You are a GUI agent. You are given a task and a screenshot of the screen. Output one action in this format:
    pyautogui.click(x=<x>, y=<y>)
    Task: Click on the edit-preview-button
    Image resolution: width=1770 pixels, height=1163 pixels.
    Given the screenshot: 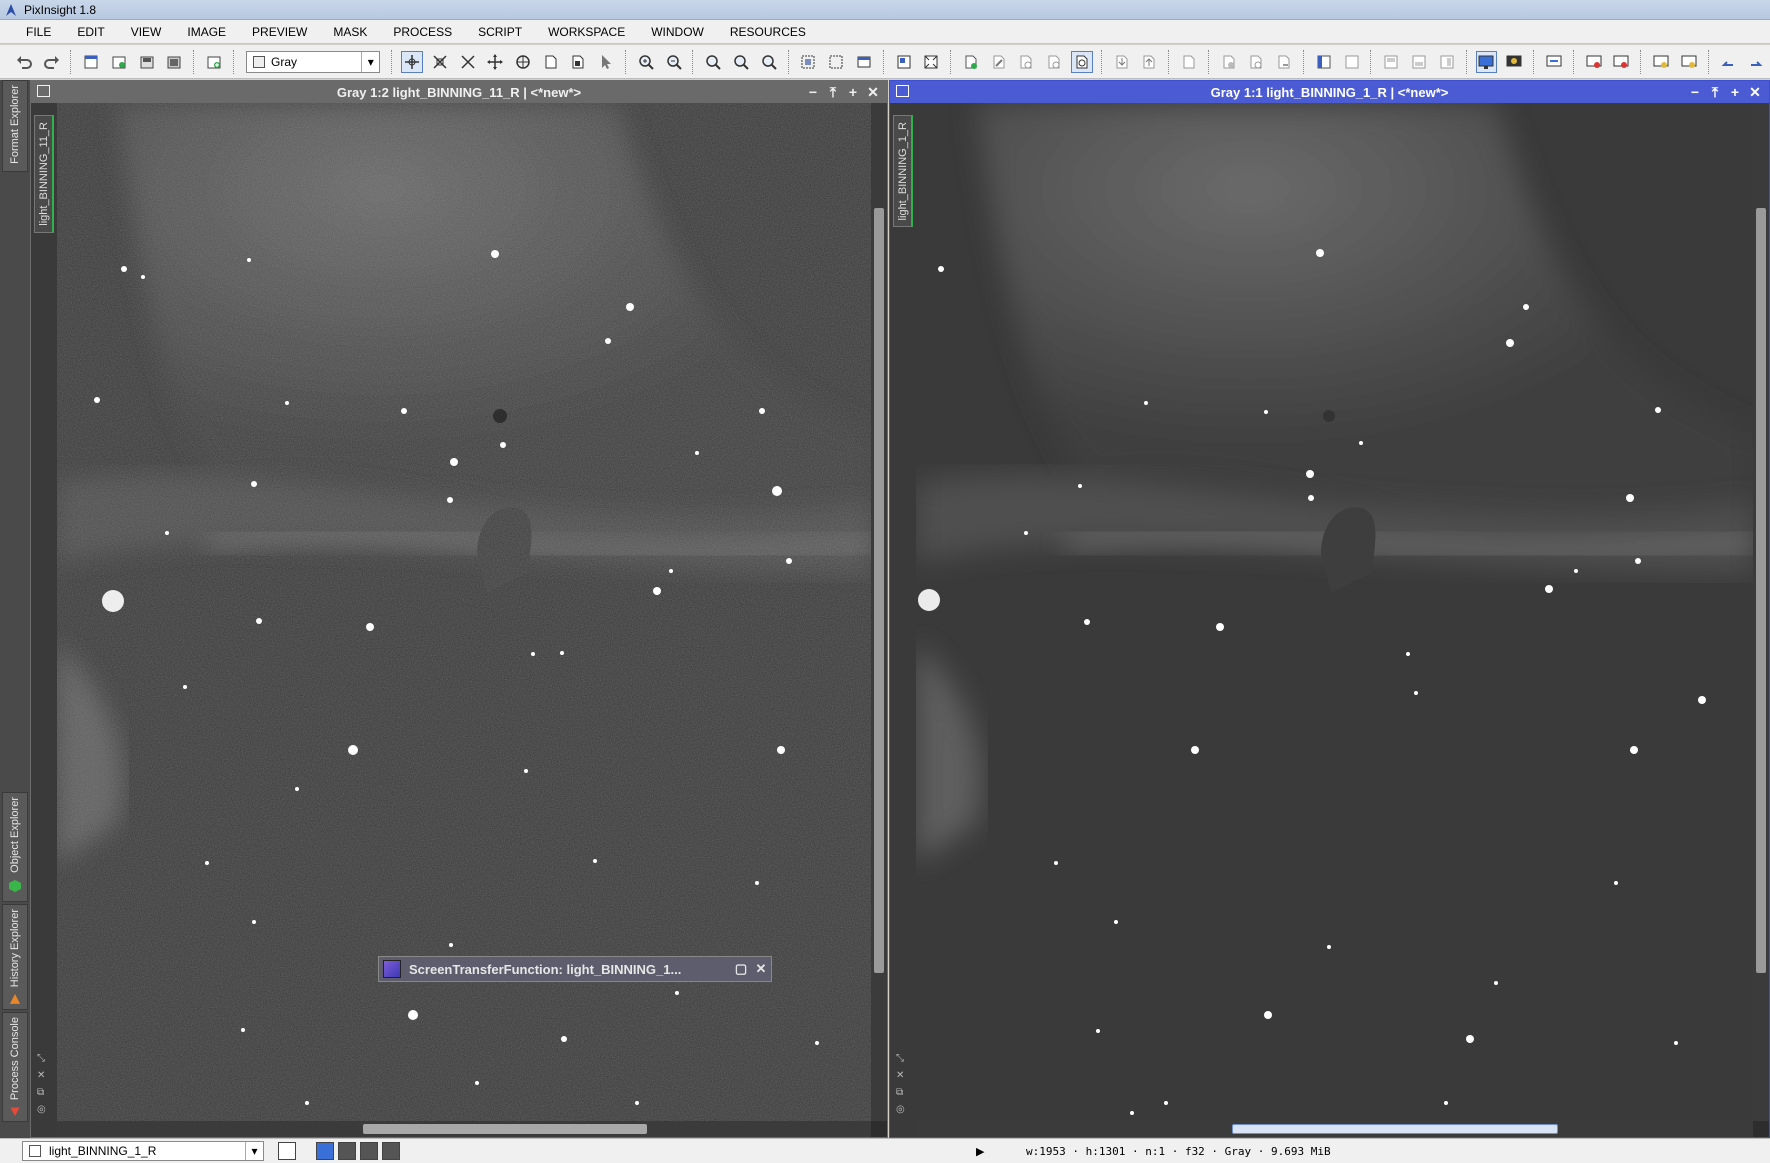 What is the action you would take?
    pyautogui.click(x=579, y=62)
    